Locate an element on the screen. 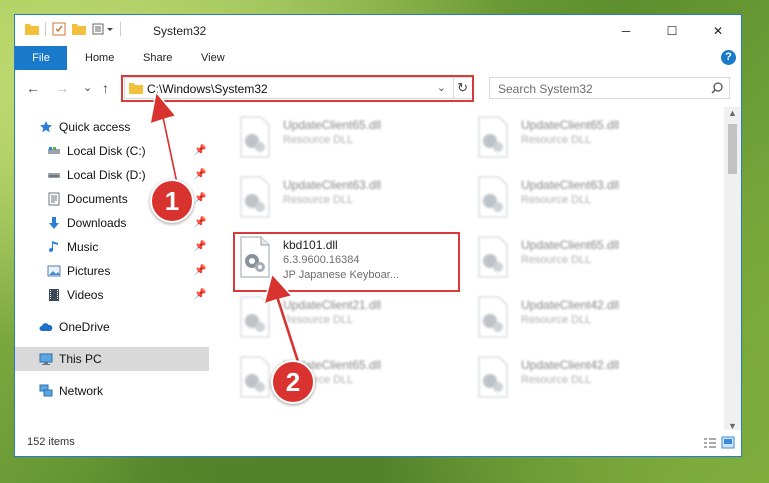  step-badge-2: 2 is located at coordinates (293, 382).